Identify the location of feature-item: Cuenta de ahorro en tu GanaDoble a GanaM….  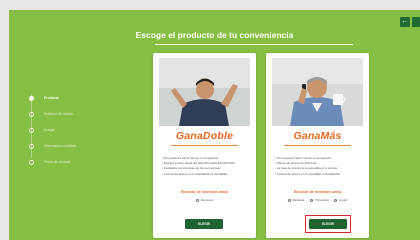
(206, 174).